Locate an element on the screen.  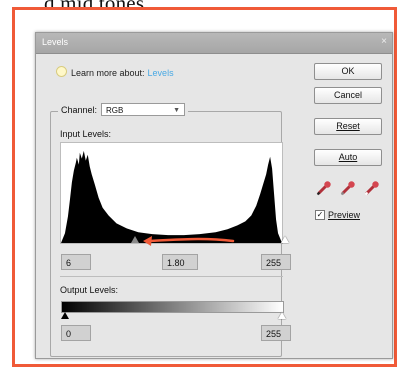
reset-button: Reset is located at coordinates (348, 126).